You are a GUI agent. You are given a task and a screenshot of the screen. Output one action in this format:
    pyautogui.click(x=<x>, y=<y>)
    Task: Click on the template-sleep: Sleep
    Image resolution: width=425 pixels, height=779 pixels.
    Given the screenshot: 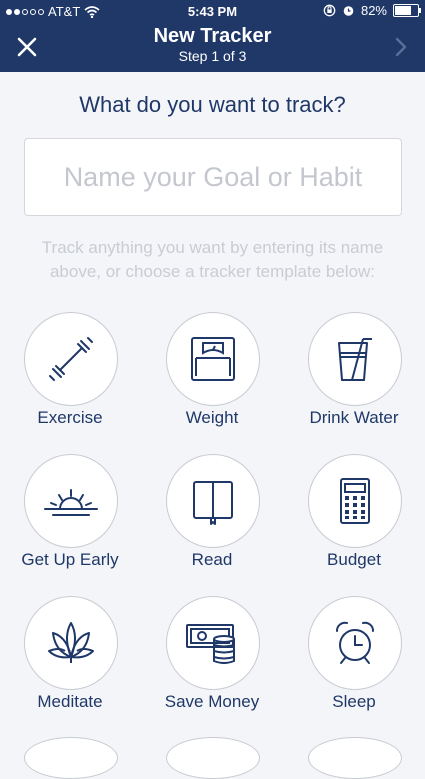 What is the action you would take?
    pyautogui.click(x=355, y=661)
    